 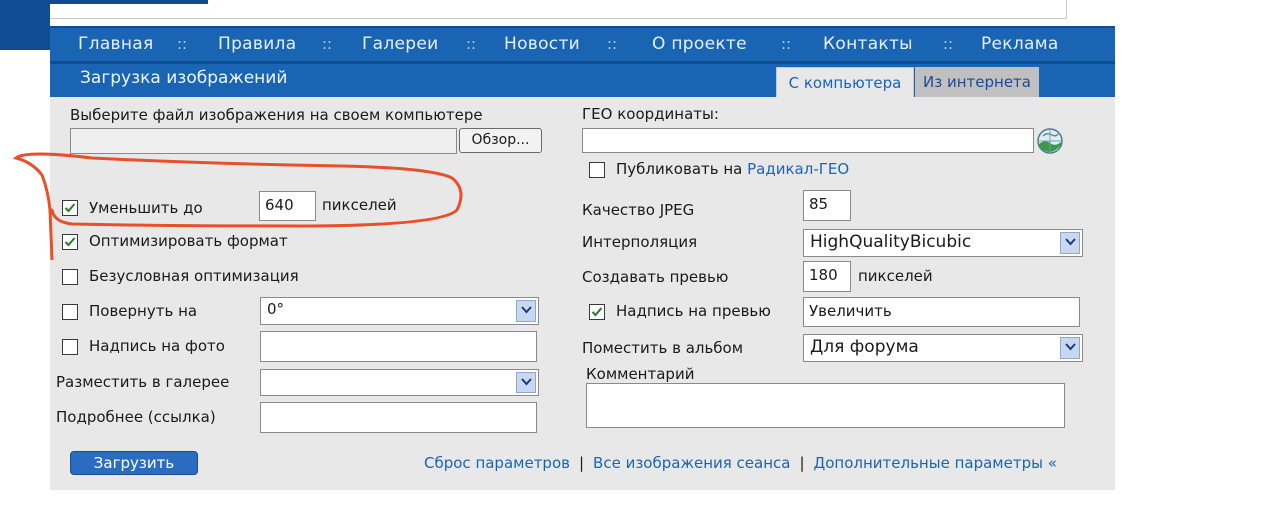 What do you see at coordinates (691, 463) in the screenshot?
I see `session-images-link: Все изображения сеанса` at bounding box center [691, 463].